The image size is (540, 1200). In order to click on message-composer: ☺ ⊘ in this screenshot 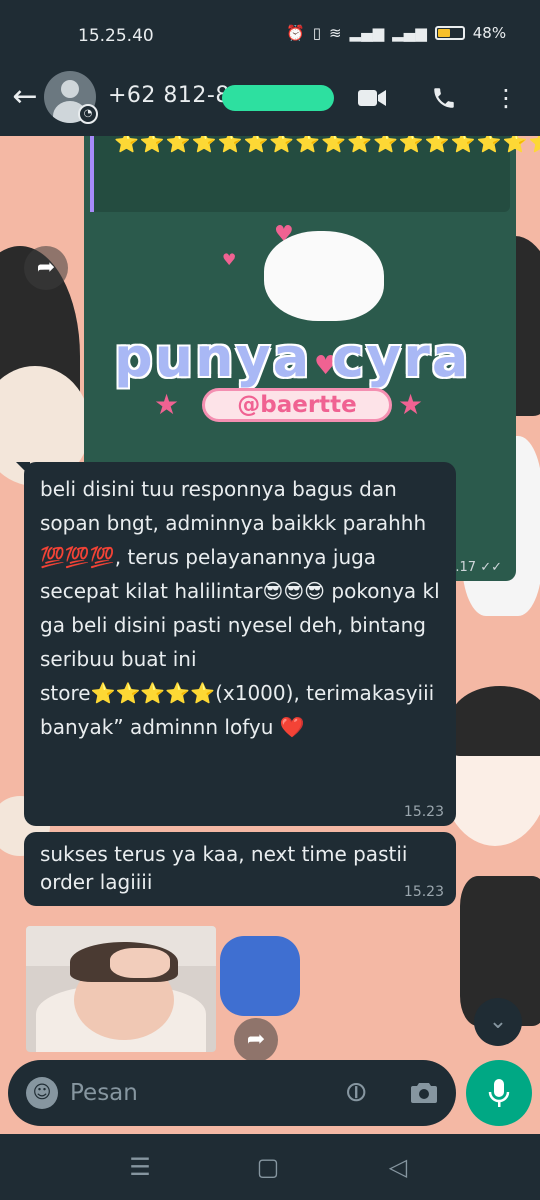, I will do `click(232, 1093)`.